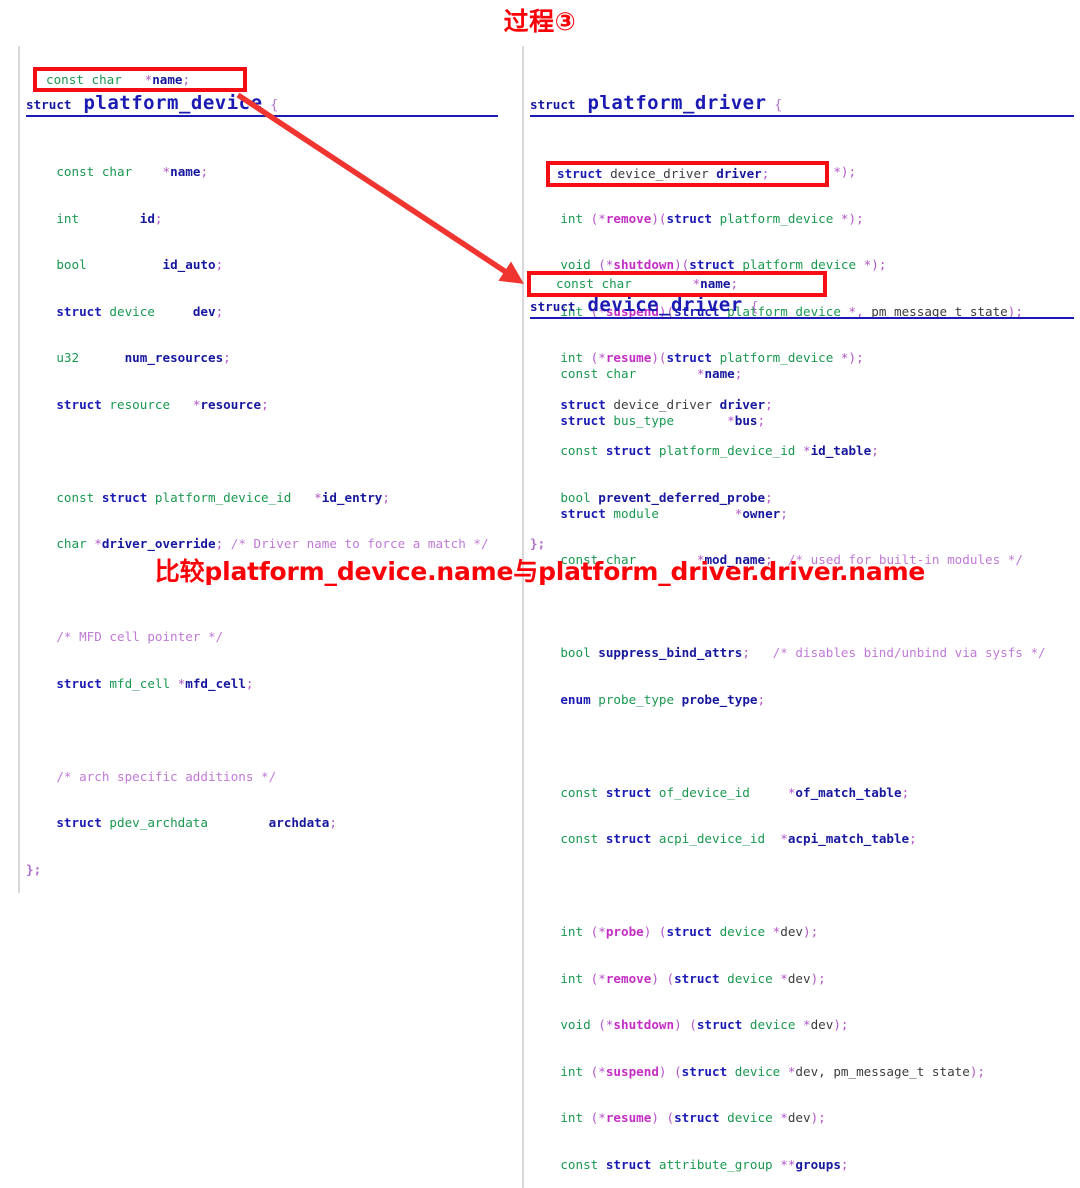  I want to click on struct-header-platform-driver: struct platform_driver {, so click(802, 105).